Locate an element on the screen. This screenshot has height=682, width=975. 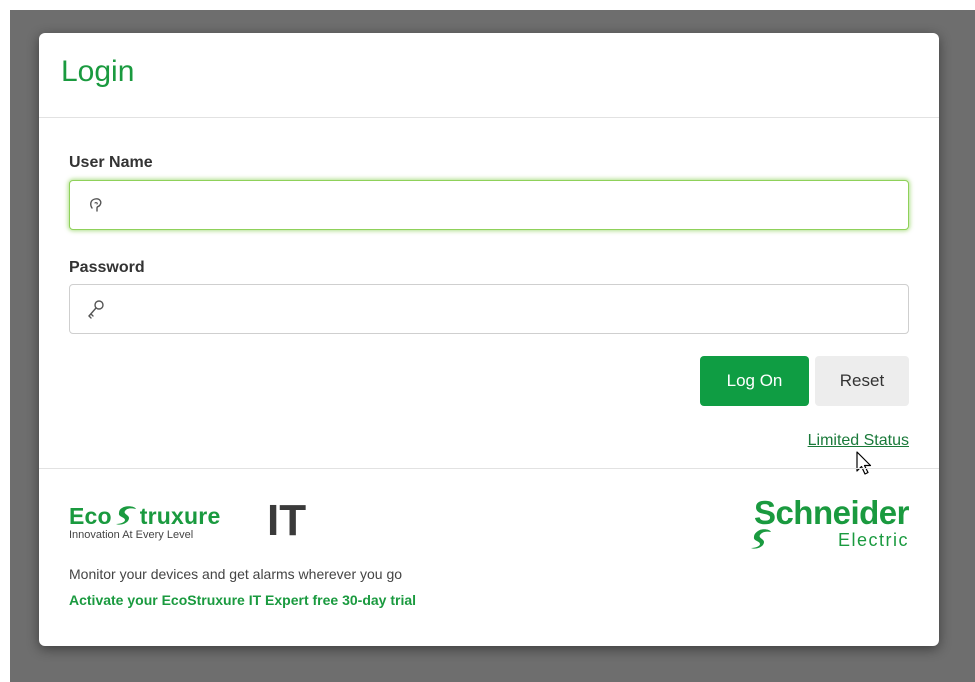
schneider-electric-logo: Schneider Electric is located at coordinates (814, 522).